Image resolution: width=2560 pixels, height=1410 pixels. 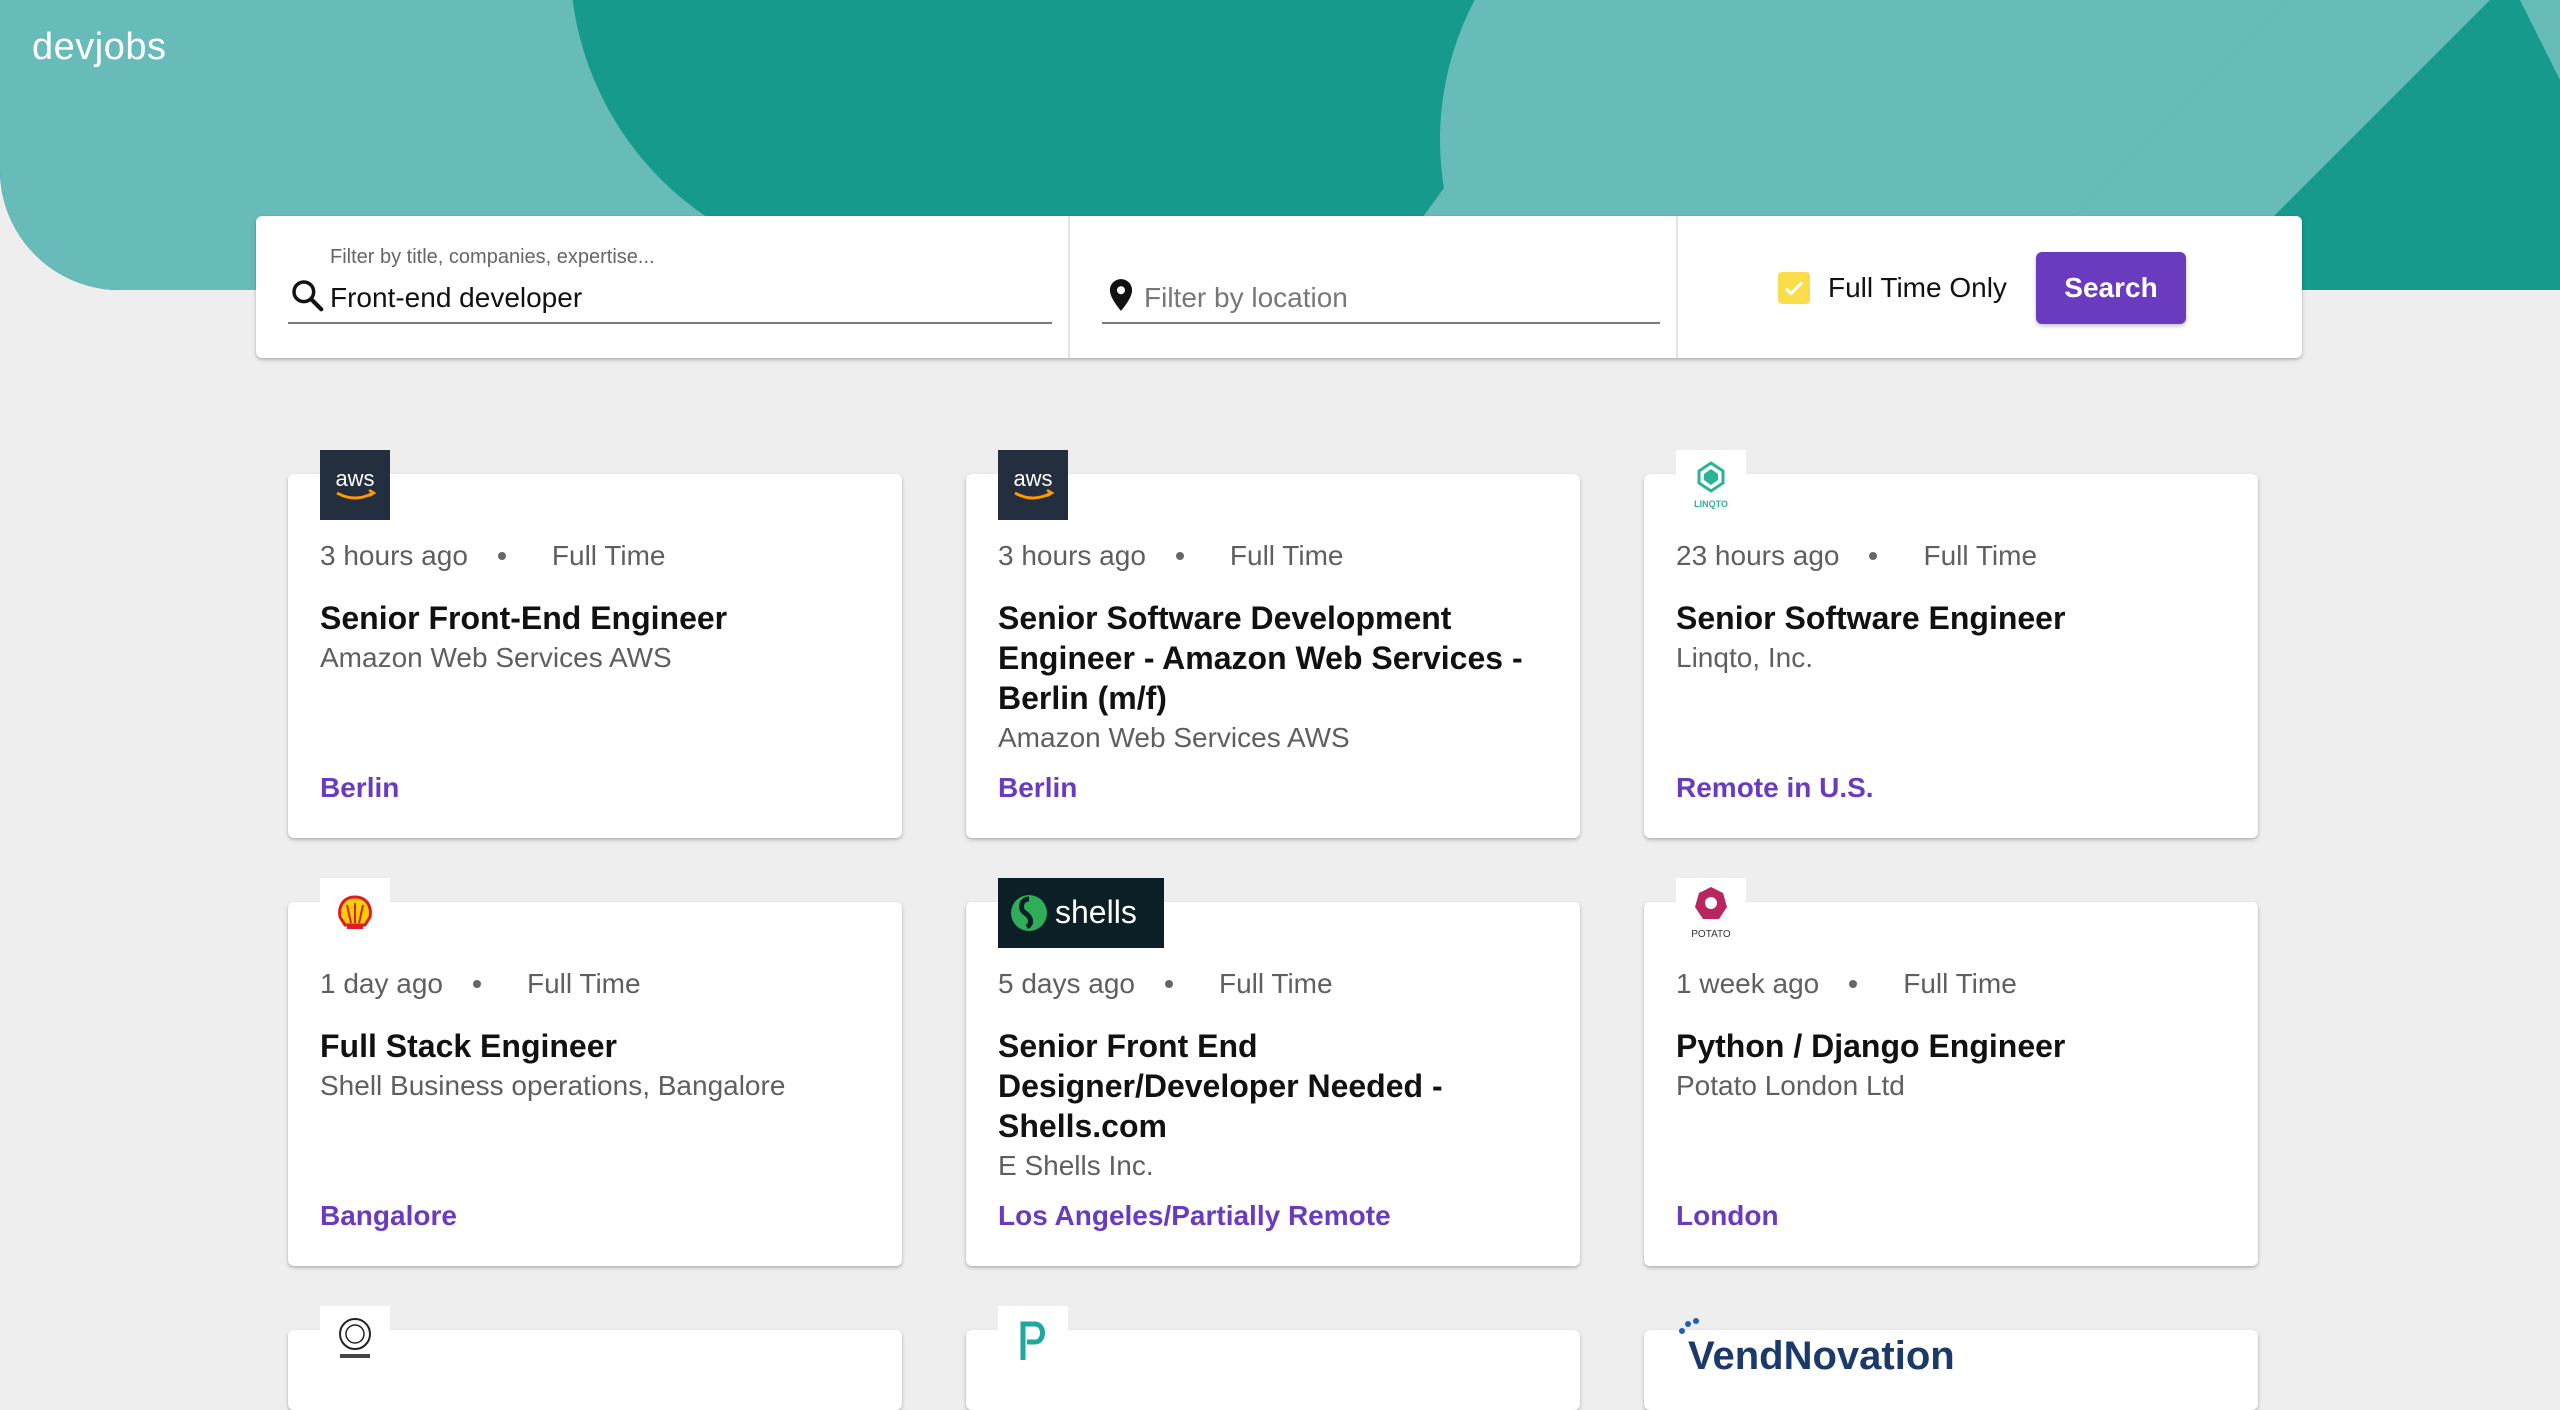 I want to click on seal-logo-icon, so click(x=355, y=1338).